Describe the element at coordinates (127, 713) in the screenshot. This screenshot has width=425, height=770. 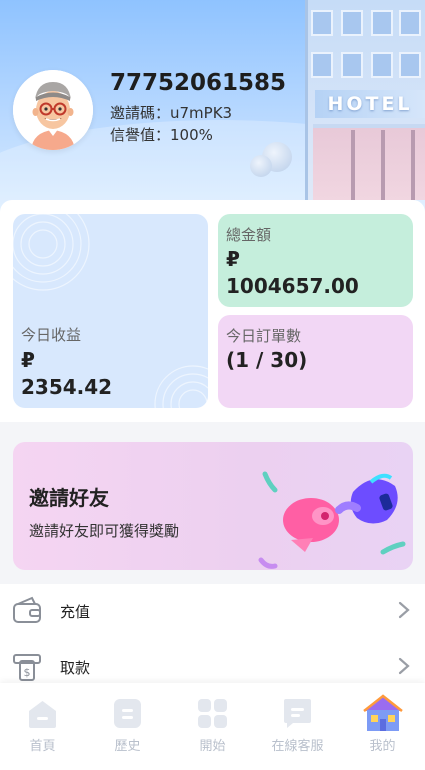
I see `history-icon` at that location.